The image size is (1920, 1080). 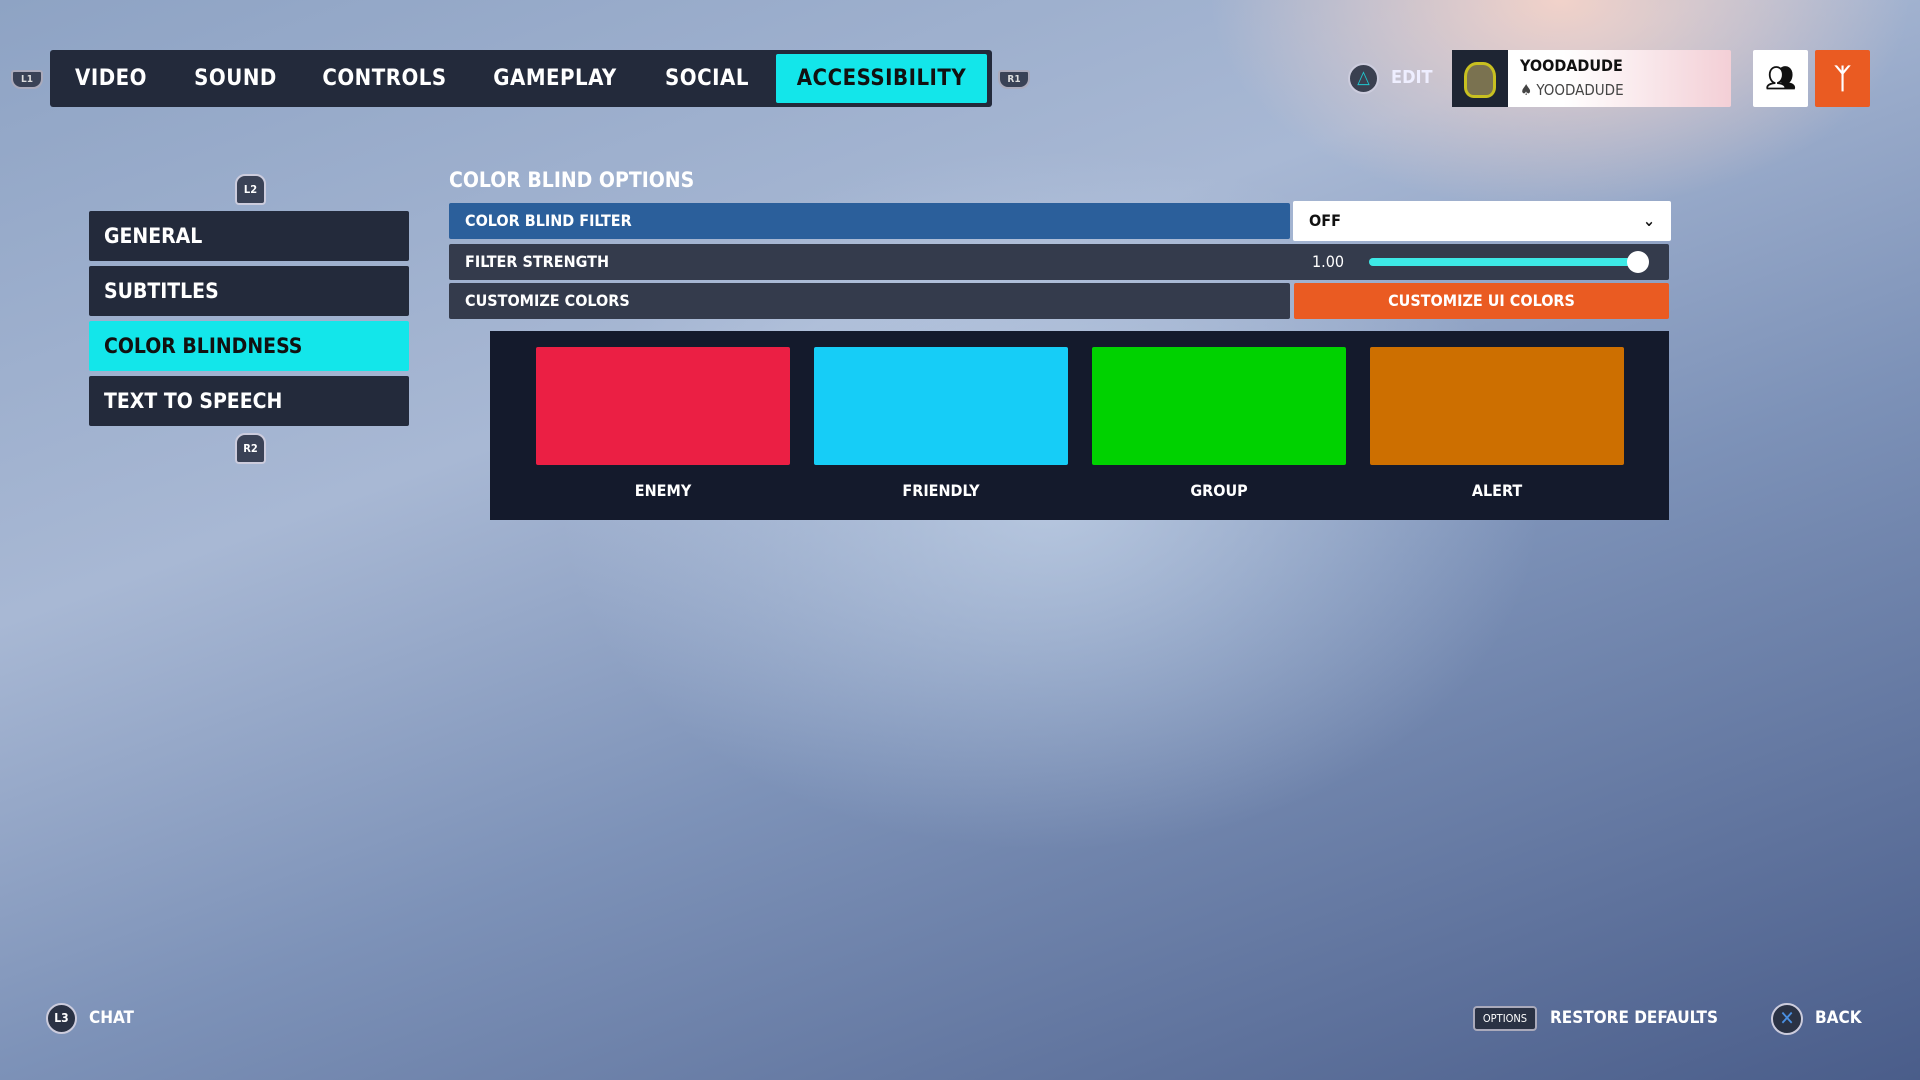 I want to click on triangle-icon: △, so click(x=1363, y=78).